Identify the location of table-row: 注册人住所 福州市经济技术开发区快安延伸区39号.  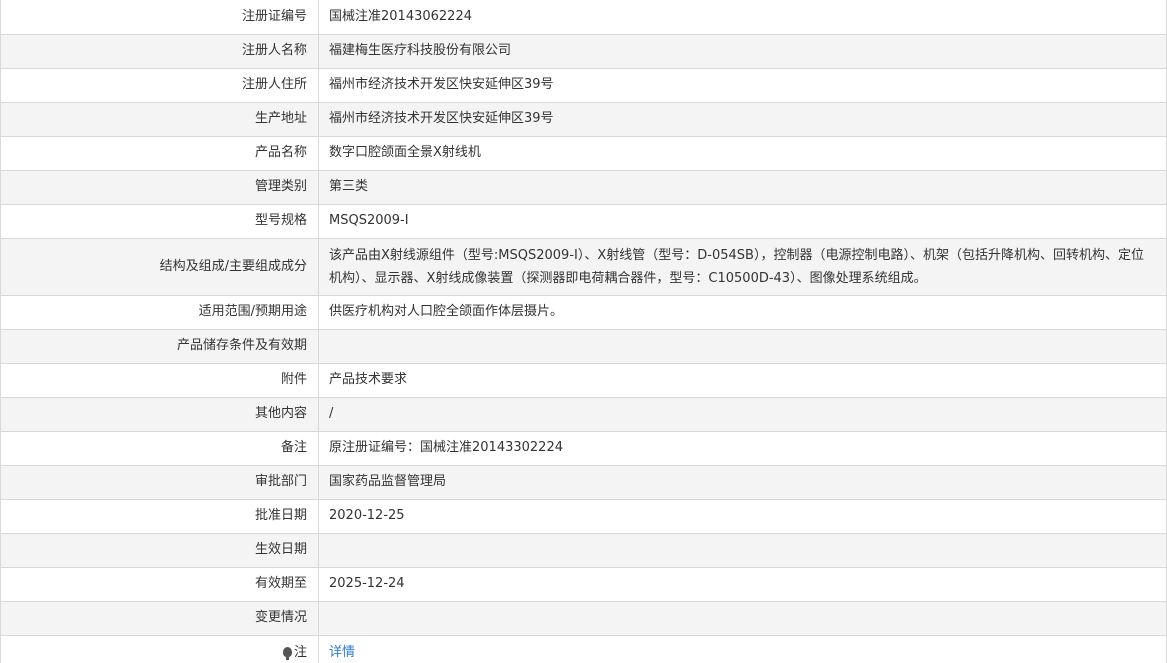
(583, 85).